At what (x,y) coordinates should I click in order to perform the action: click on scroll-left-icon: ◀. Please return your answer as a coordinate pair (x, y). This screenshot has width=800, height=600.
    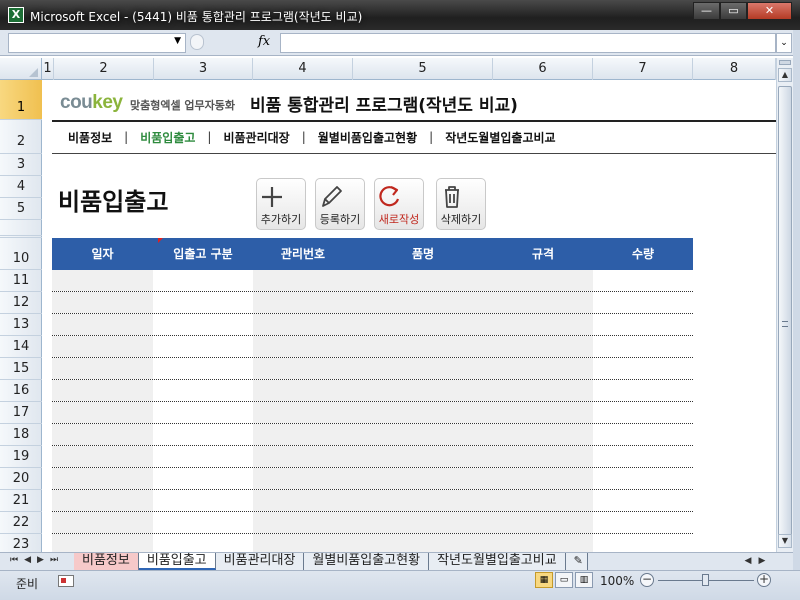
    Looking at the image, I should click on (748, 561).